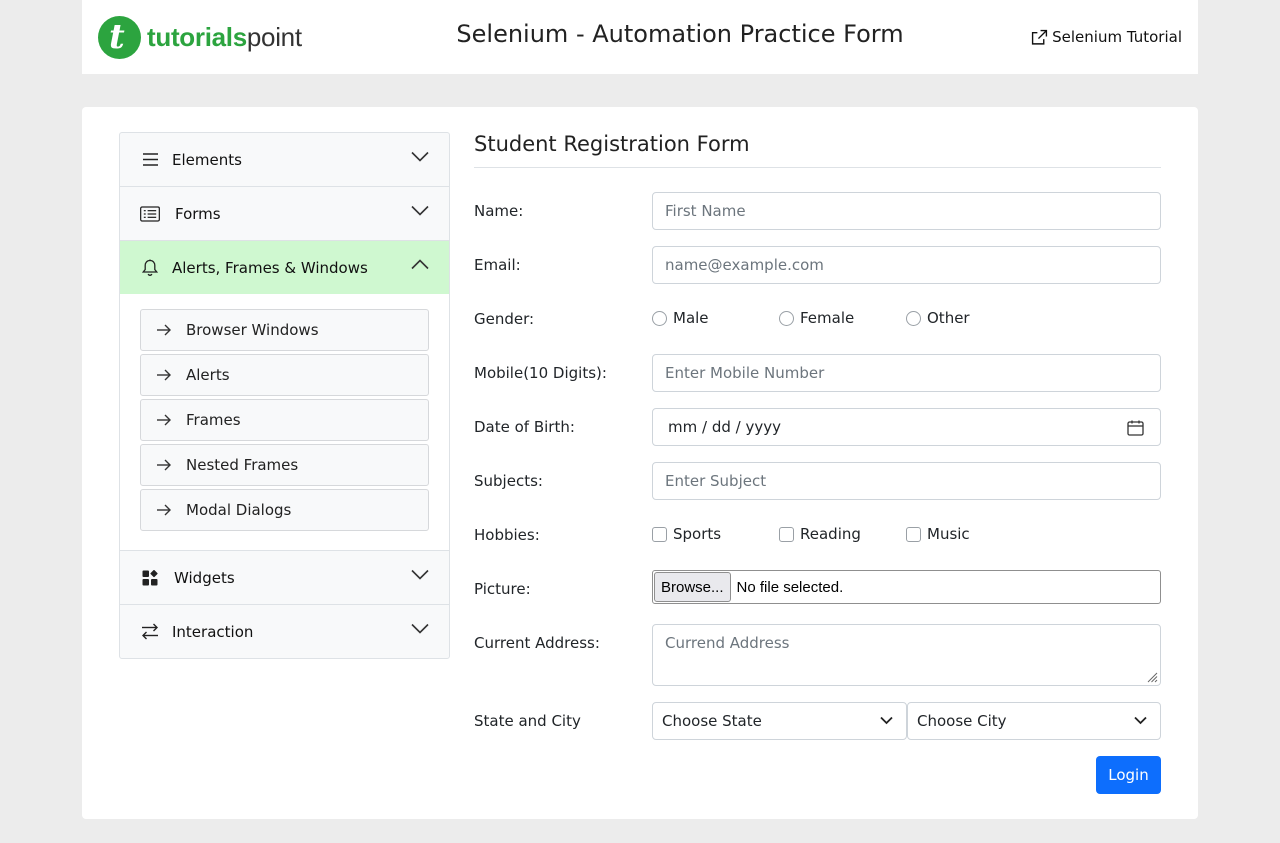 This screenshot has height=843, width=1280. I want to click on bell-icon, so click(150, 268).